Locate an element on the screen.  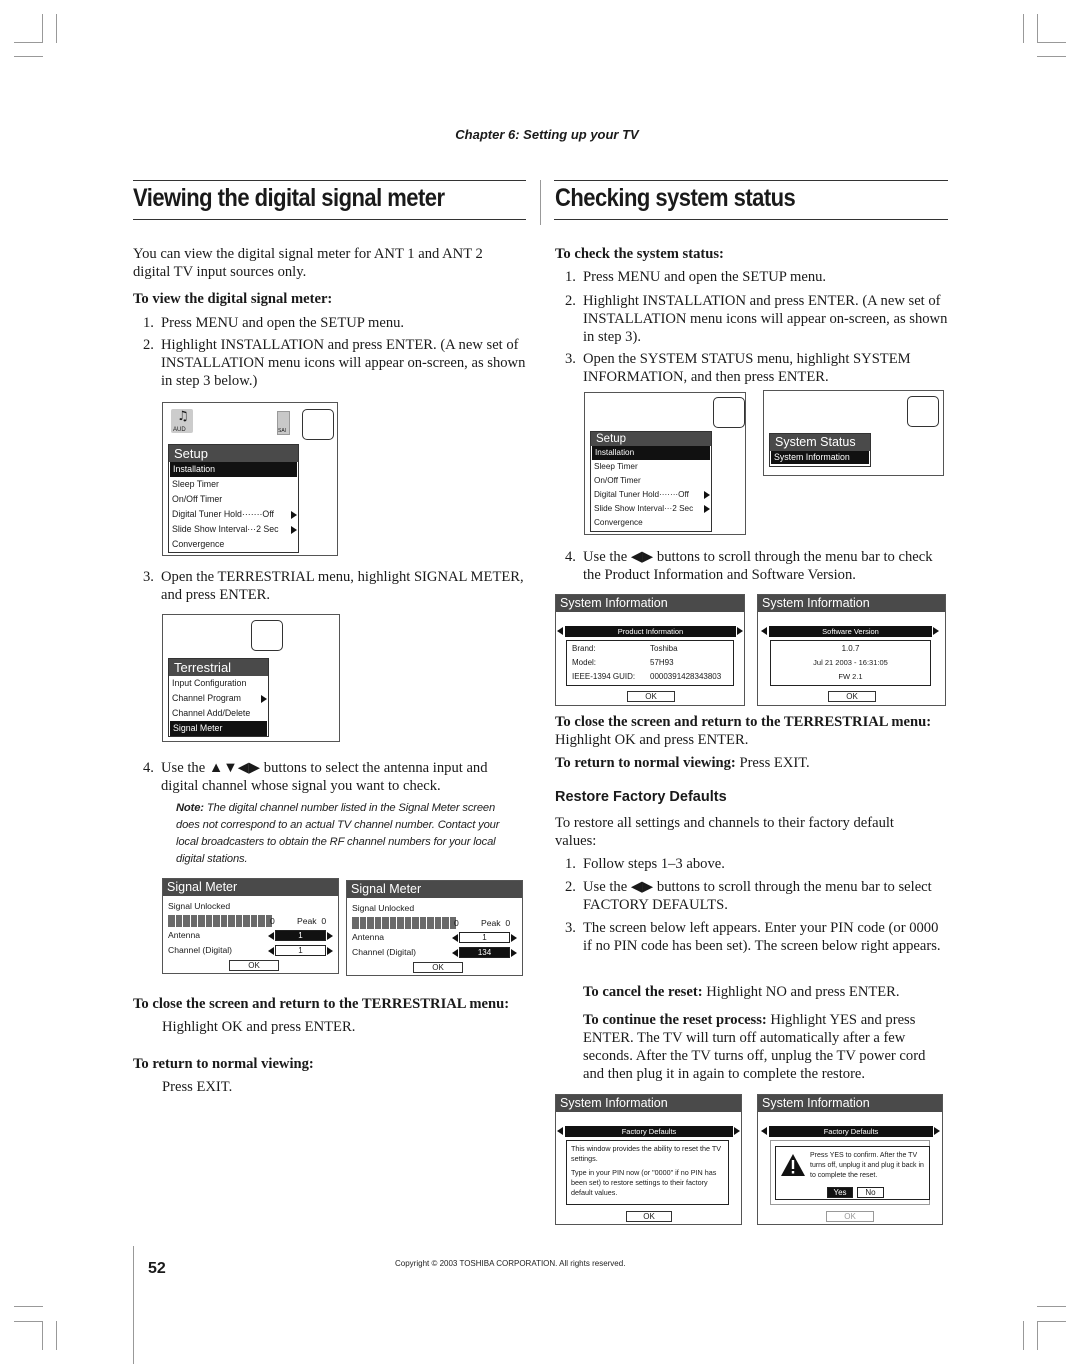
model-value: 57H93 is located at coordinates (662, 662).